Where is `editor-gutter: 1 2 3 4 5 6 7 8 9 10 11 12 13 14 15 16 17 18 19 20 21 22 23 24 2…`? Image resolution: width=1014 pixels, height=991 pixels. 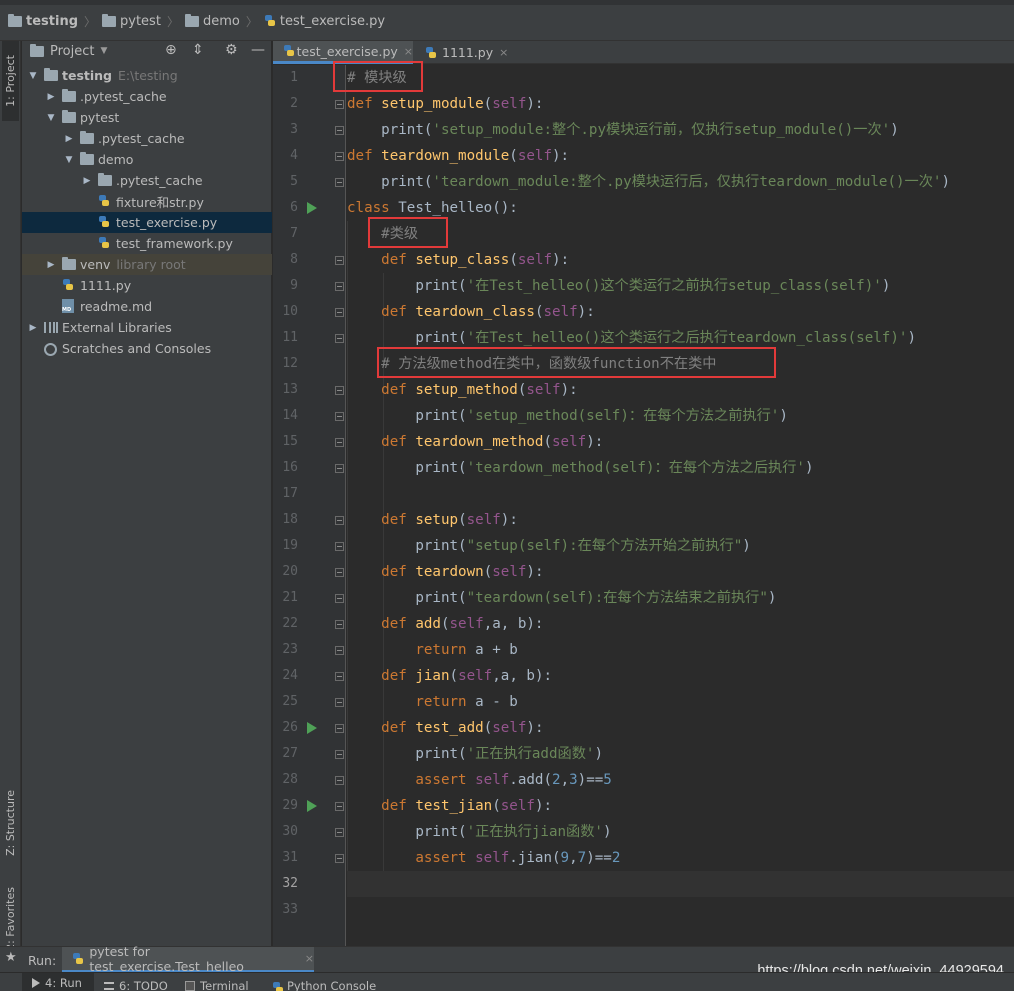
editor-gutter: 1 2 3 4 5 6 7 8 9 10 11 12 13 14 15 16 17 18 19 20 21 22 23 24 2… is located at coordinates (309, 505).